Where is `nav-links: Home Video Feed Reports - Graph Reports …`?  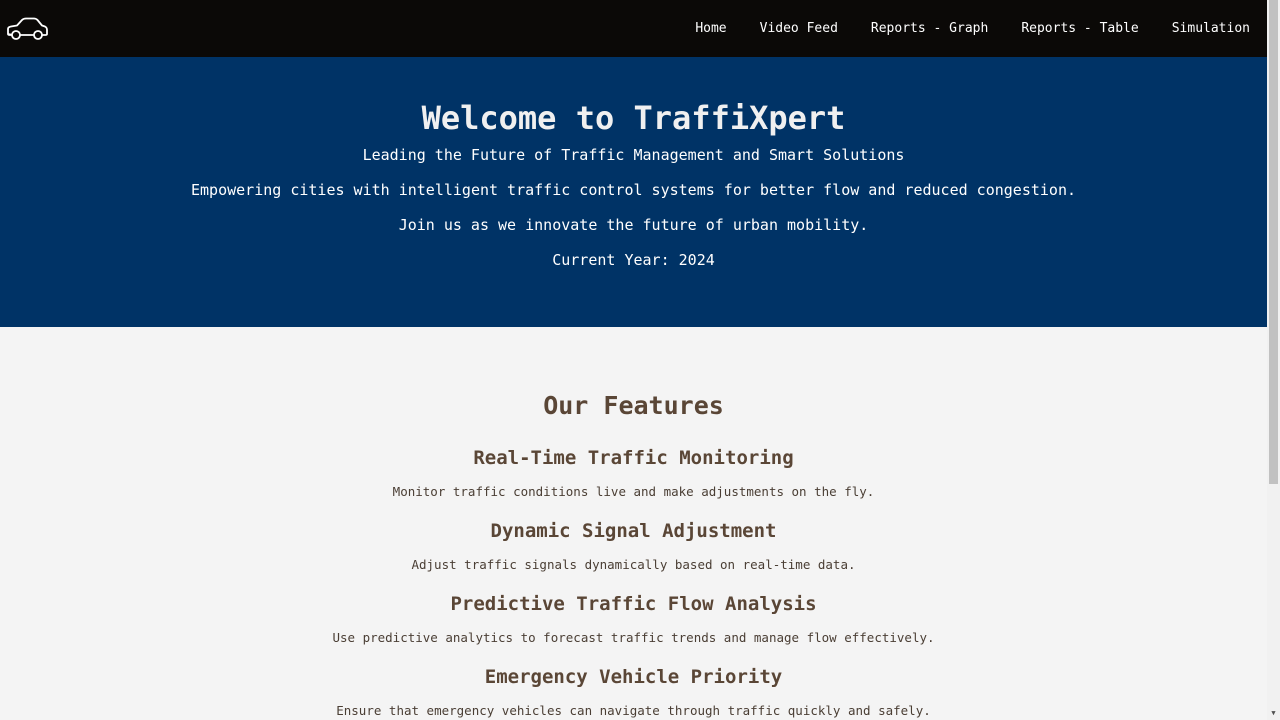
nav-links: Home Video Feed Reports - Graph Reports … is located at coordinates (956, 28).